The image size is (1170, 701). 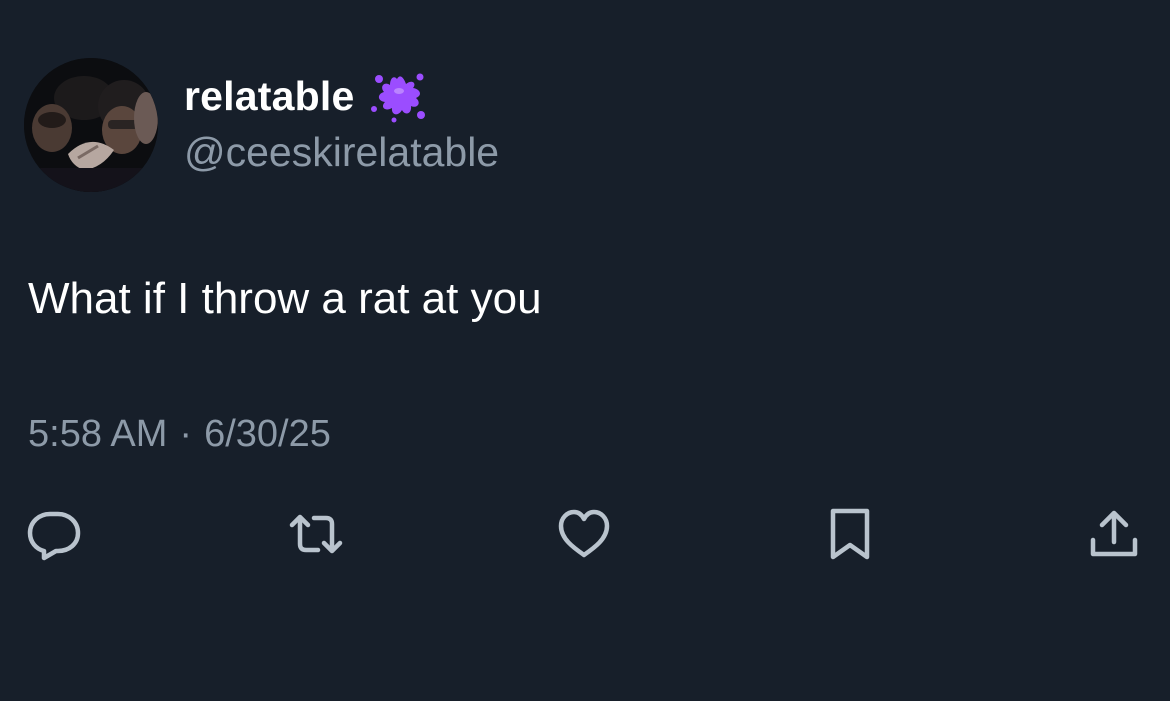 I want to click on bookmark-icon, so click(x=850, y=534).